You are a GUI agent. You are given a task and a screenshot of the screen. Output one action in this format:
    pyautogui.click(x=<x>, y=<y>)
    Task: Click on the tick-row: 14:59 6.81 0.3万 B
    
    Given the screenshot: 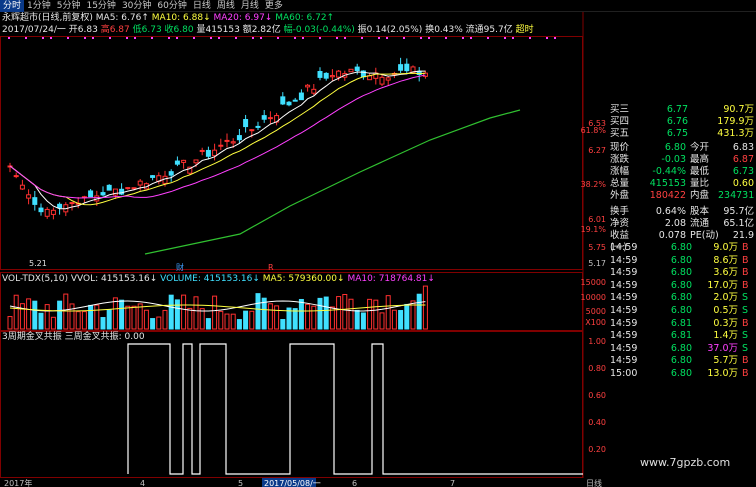 What is the action you would take?
    pyautogui.click(x=682, y=324)
    